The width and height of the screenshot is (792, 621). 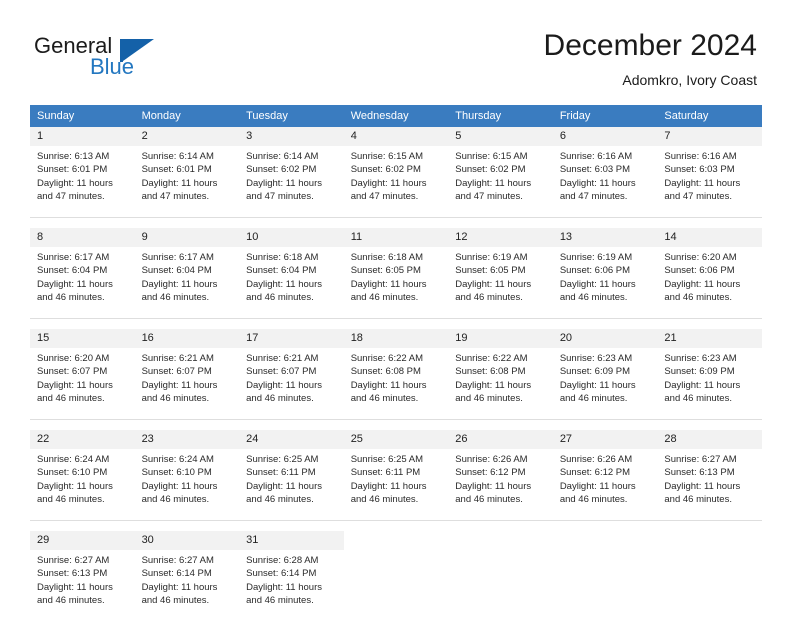 I want to click on sunrise-text: Sunrise: 6:26 AM, so click(x=596, y=459).